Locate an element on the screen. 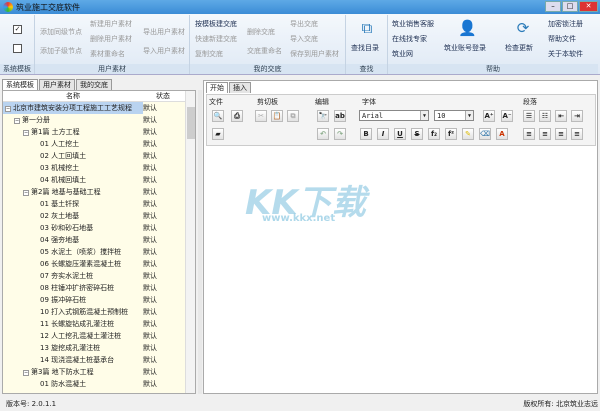 This screenshot has height=411, width=600. new-material: 新建用户素材 is located at coordinates (111, 24).